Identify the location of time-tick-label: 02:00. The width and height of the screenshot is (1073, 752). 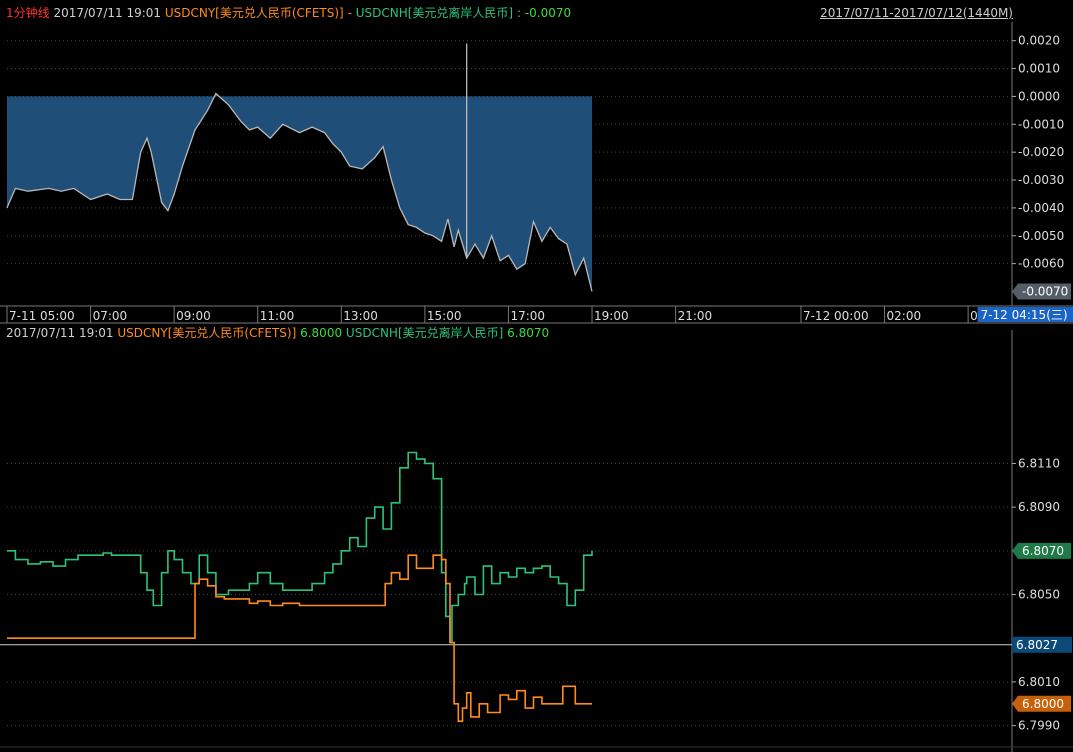
(904, 316).